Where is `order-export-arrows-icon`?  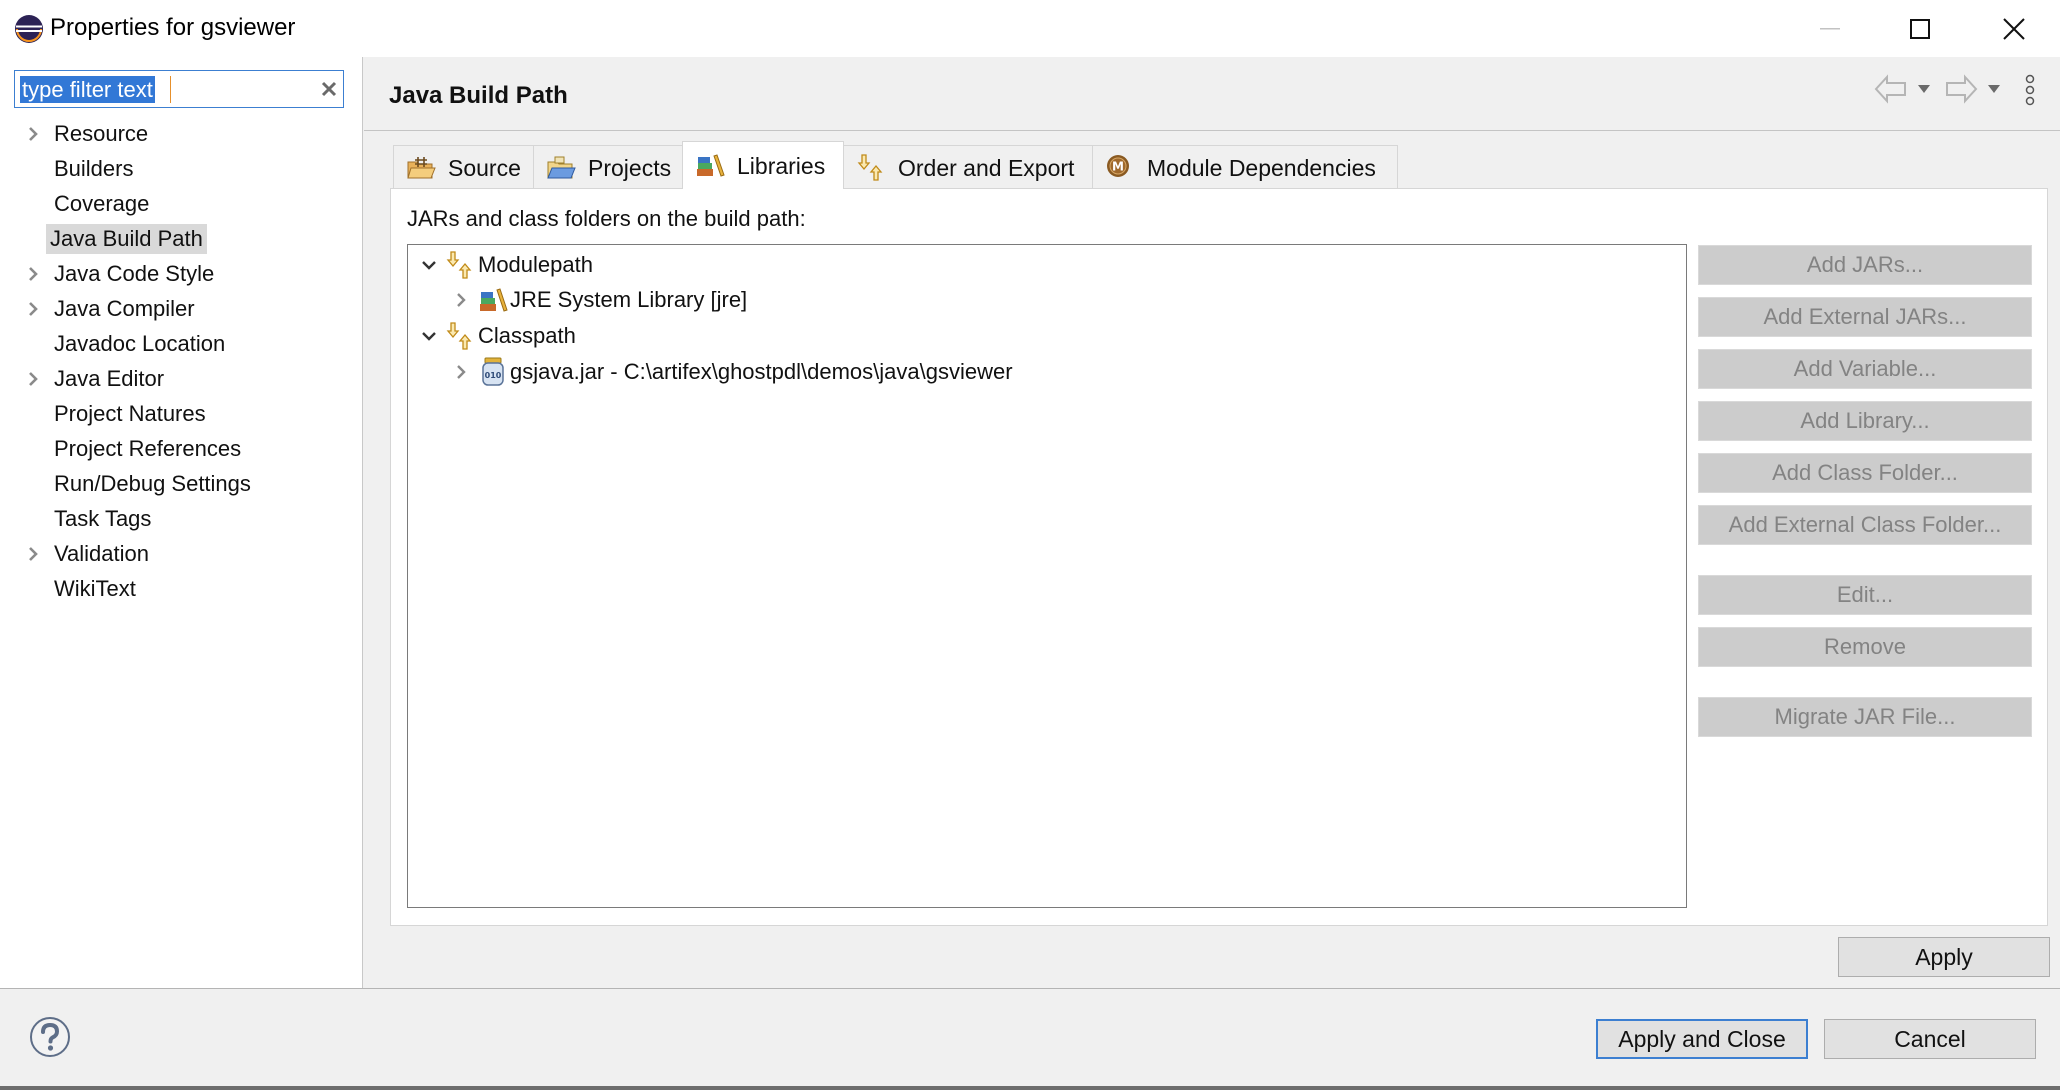
order-export-arrows-icon is located at coordinates (870, 167).